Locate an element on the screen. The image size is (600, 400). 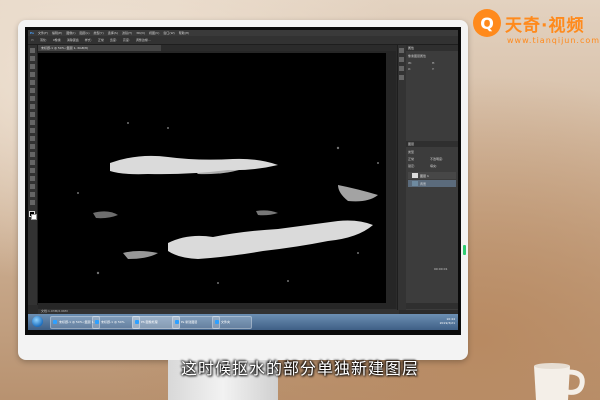
crop-tool-icon is located at coordinates (32, 82).